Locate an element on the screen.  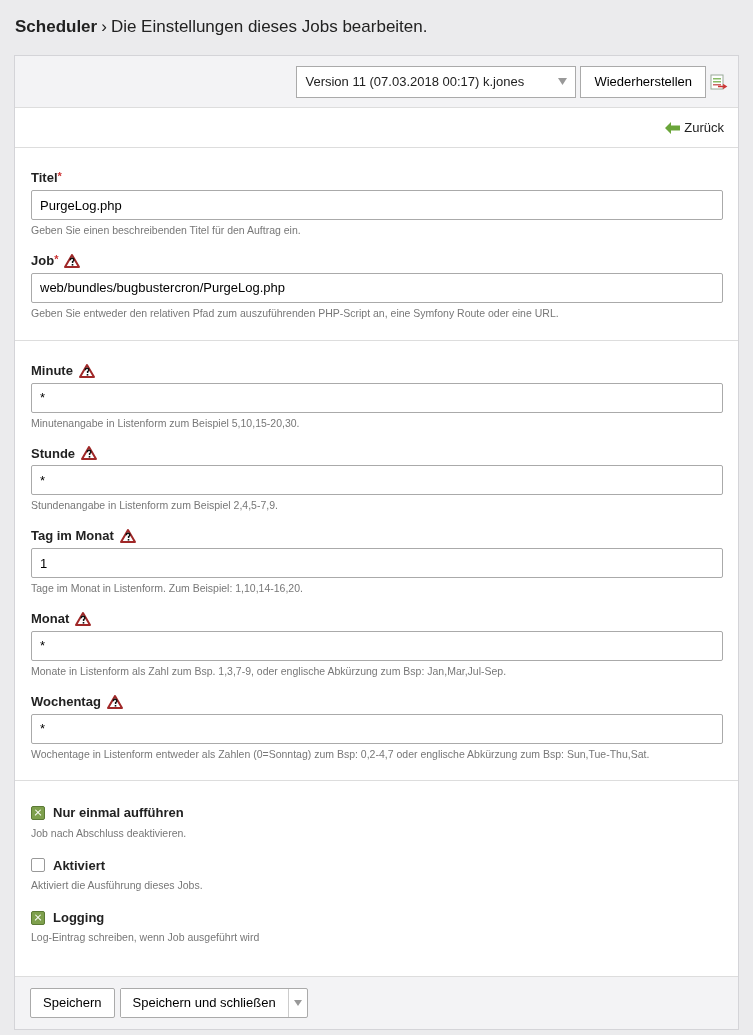
help-text: Stundenangabe in Listenform zum Beispiel 2,4,5-7,9. is located at coordinates (155, 506).